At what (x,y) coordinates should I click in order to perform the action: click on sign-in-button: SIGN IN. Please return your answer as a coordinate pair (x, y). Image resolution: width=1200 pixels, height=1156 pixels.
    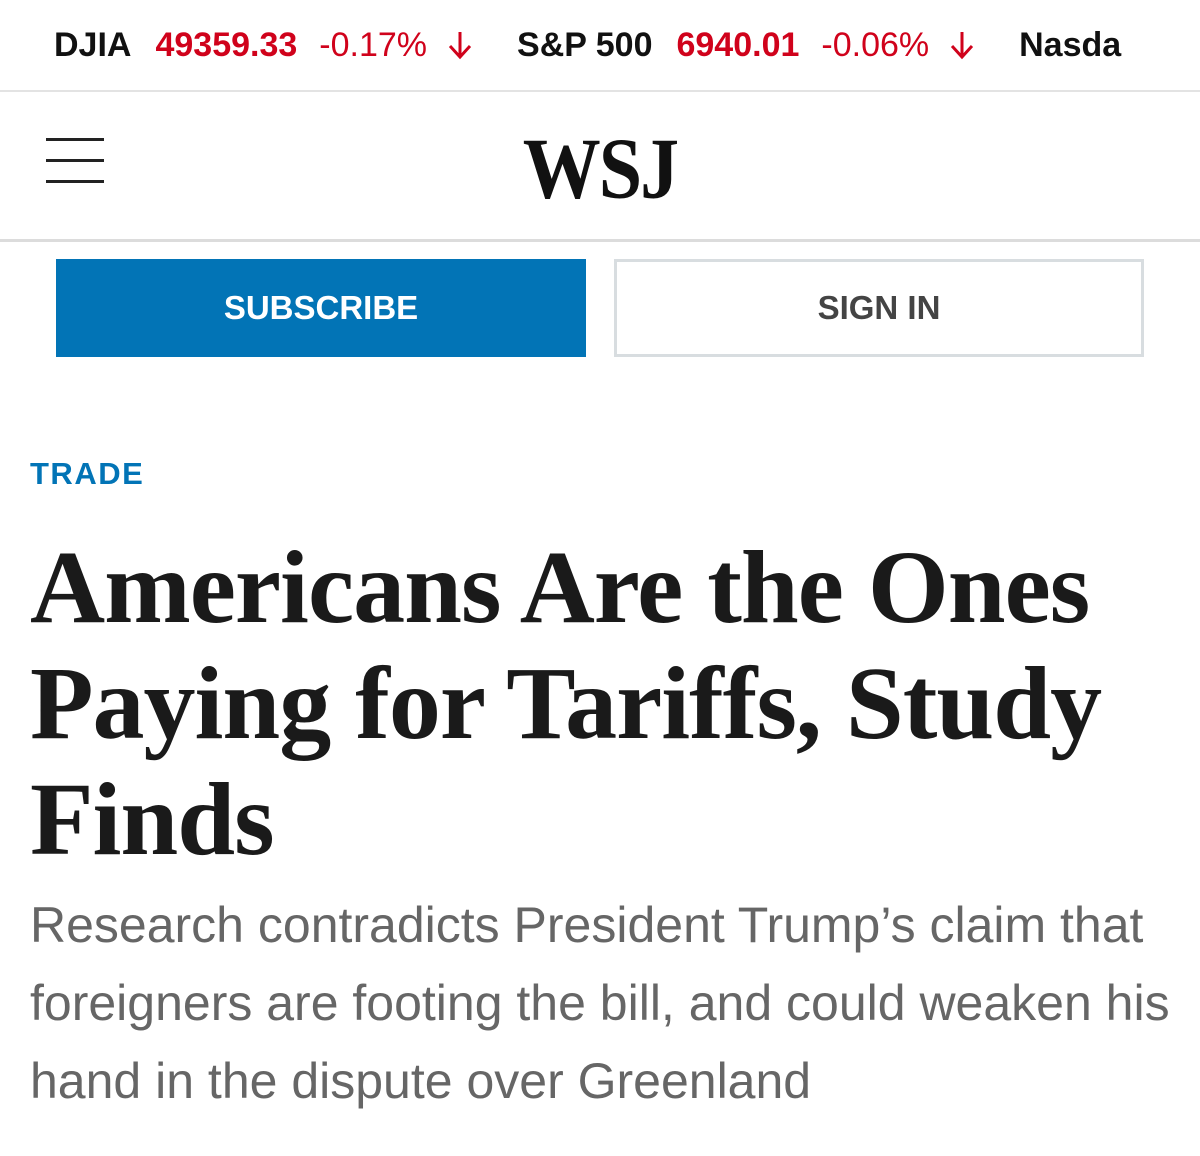
    Looking at the image, I should click on (879, 308).